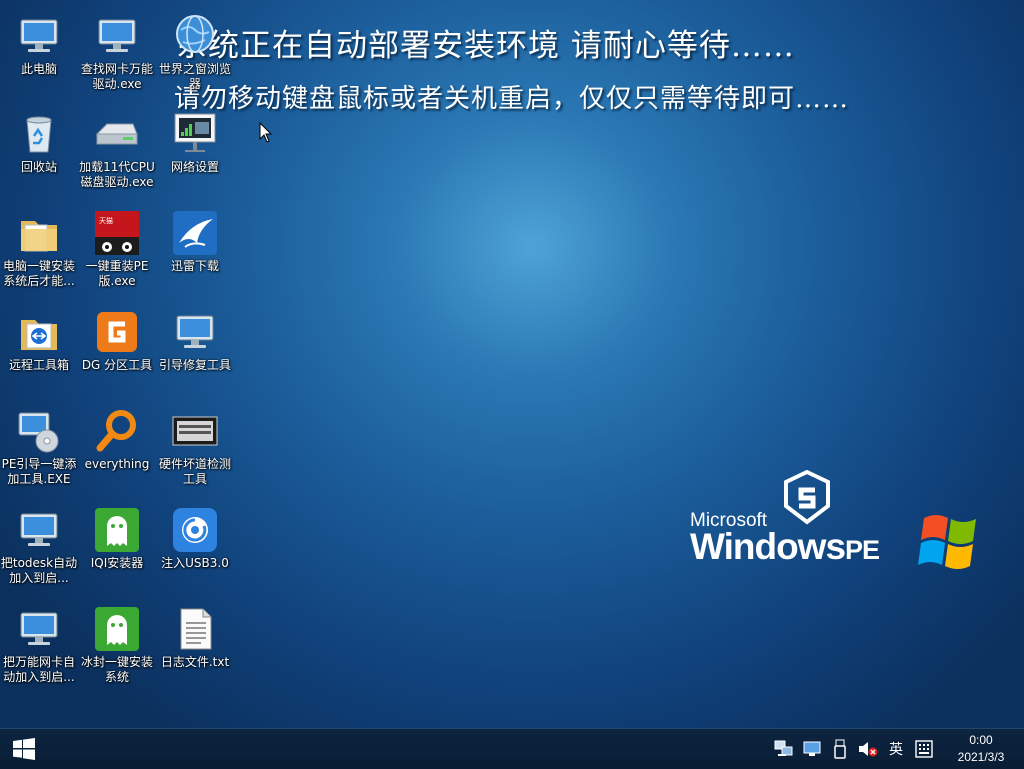  Describe the element at coordinates (194, 167) in the screenshot. I see `desktop-icon-label: 网络设置` at that location.